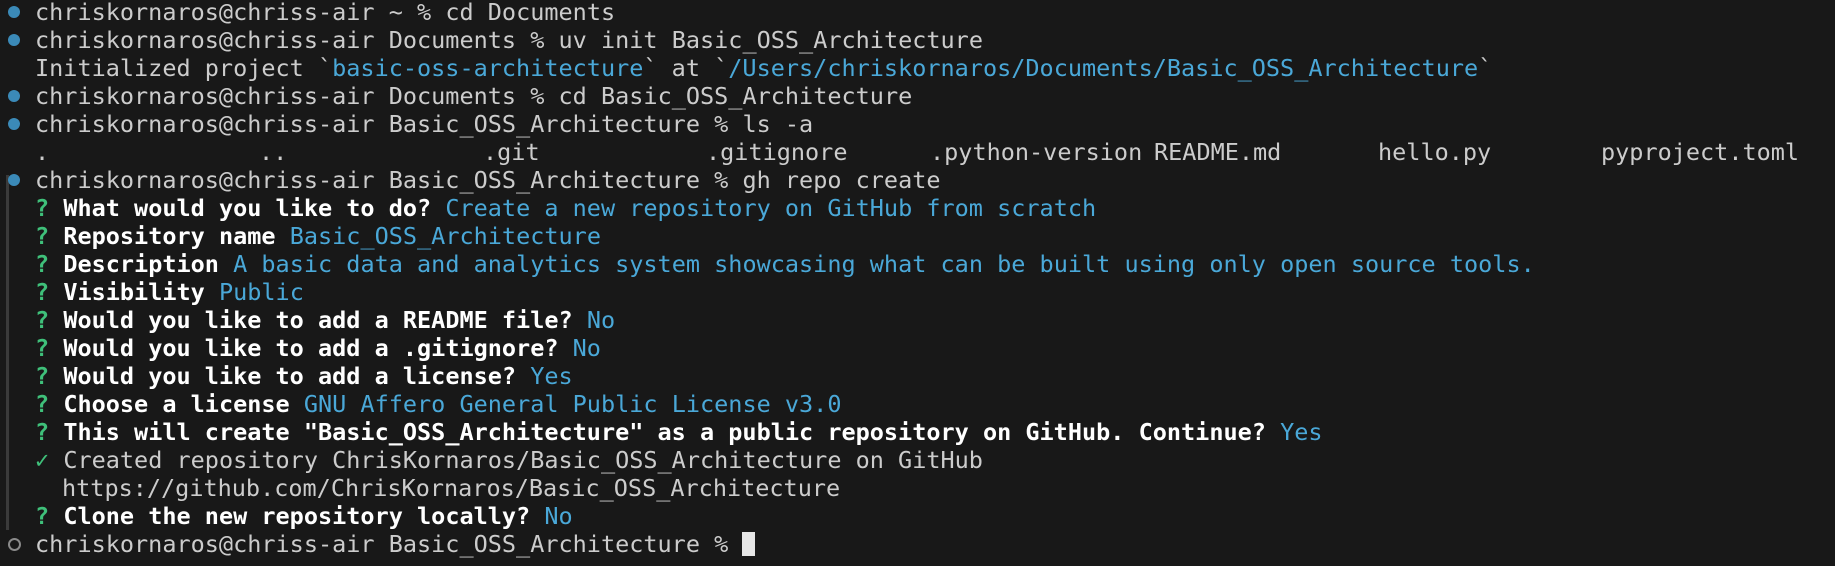 Image resolution: width=1835 pixels, height=566 pixels. I want to click on command-text: ls -a, so click(778, 124).